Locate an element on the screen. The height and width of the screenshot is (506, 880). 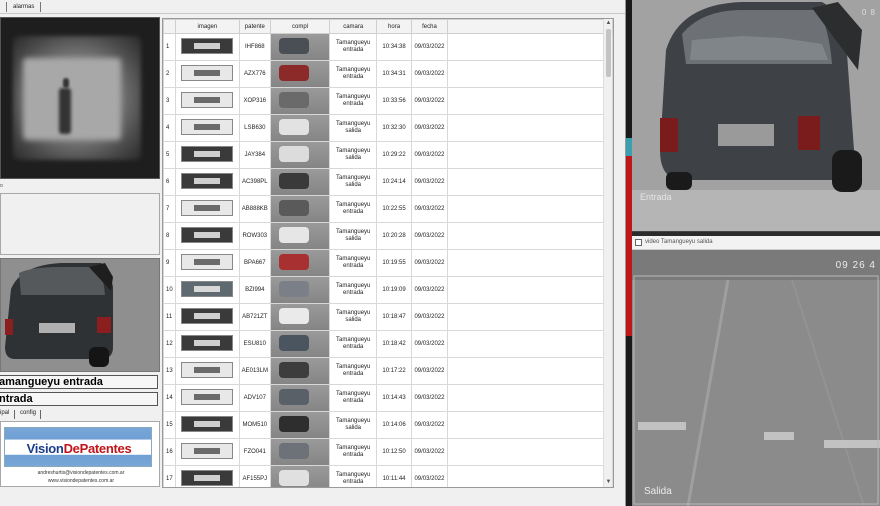
cell-patente: AE013LM is located at coordinates (254, 371).